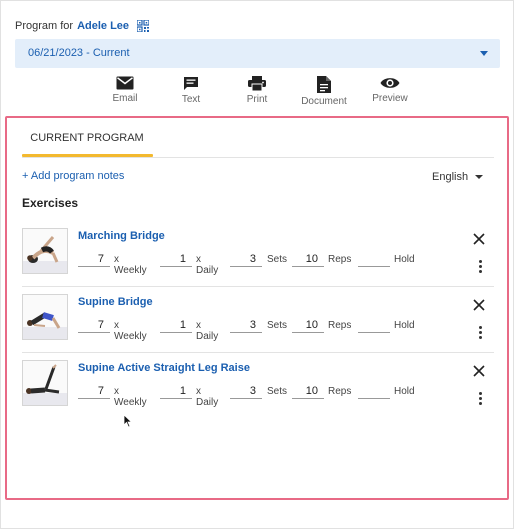 The width and height of the screenshot is (514, 529). Describe the element at coordinates (115, 302) in the screenshot. I see `exercise-title: Supine Bridge` at that location.